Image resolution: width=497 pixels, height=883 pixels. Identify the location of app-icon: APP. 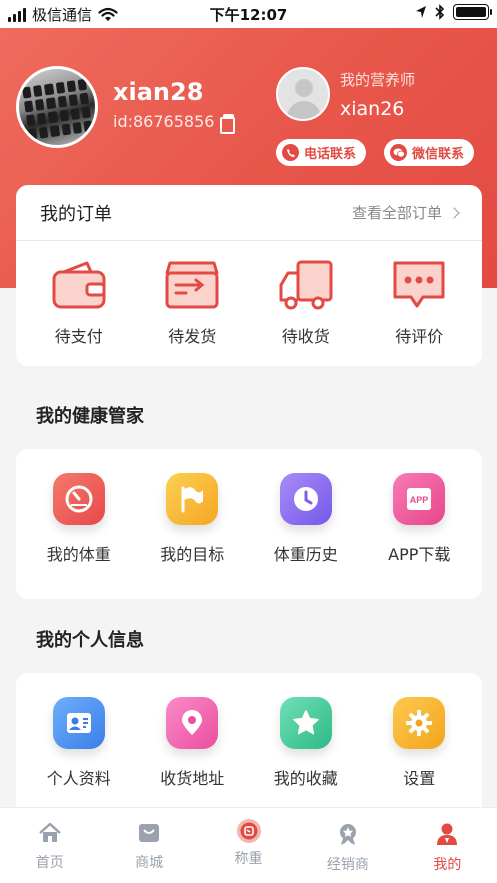
(419, 499).